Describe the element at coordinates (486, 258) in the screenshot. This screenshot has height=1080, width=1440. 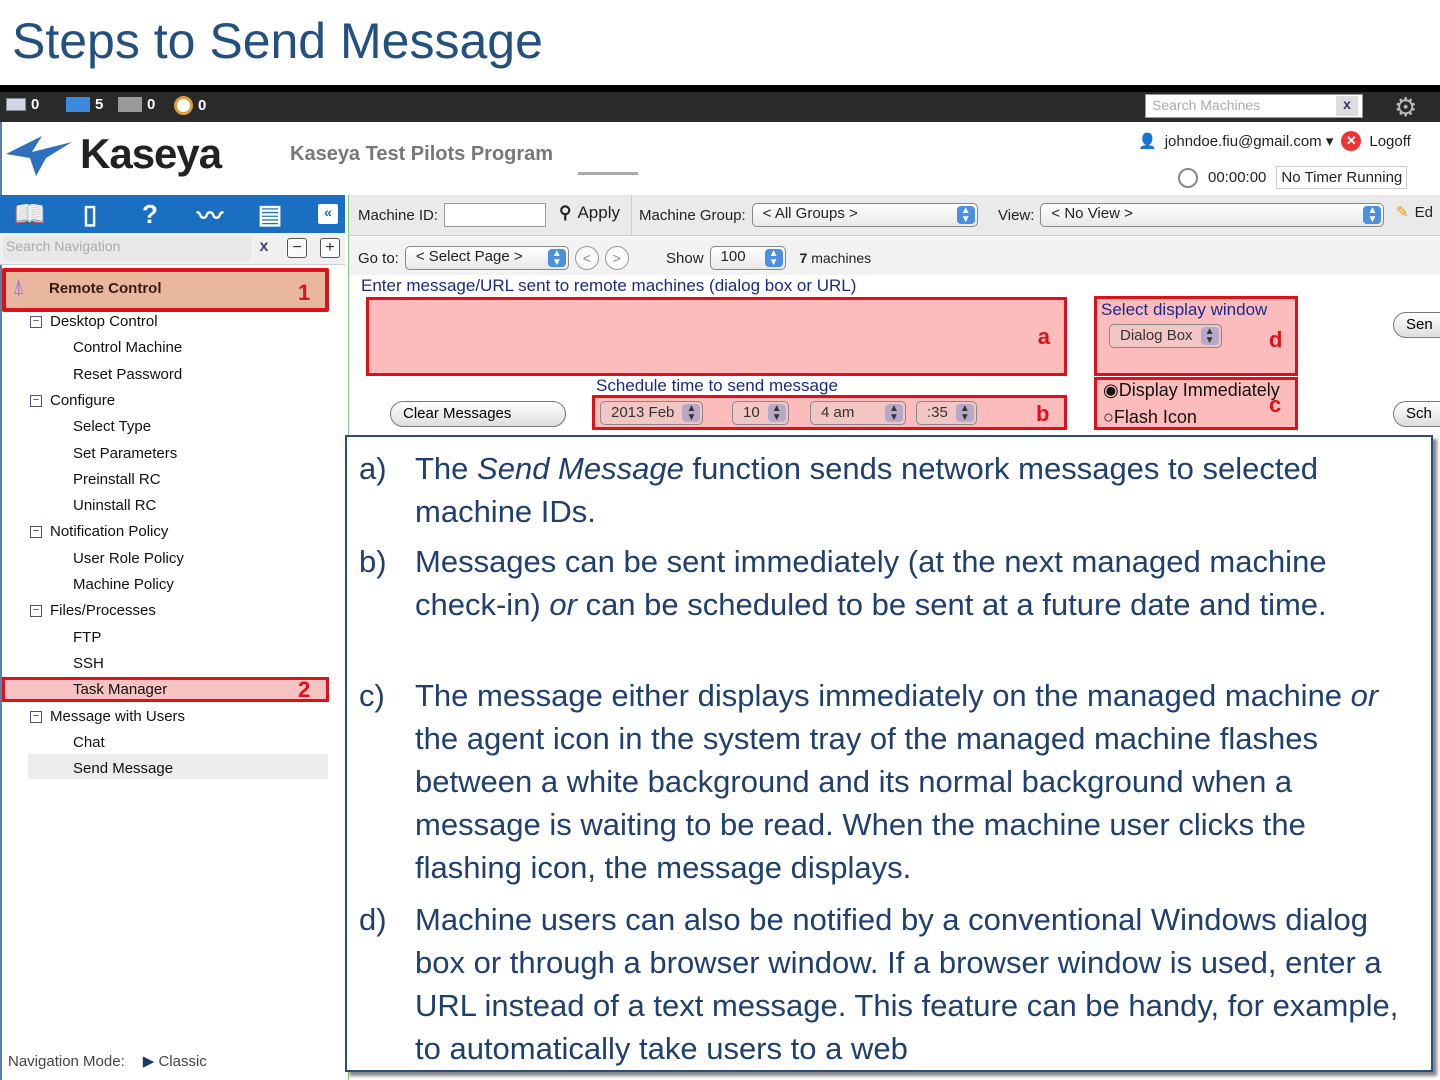
I see `goto-page-select: < Select Page > ▲ ▼` at that location.